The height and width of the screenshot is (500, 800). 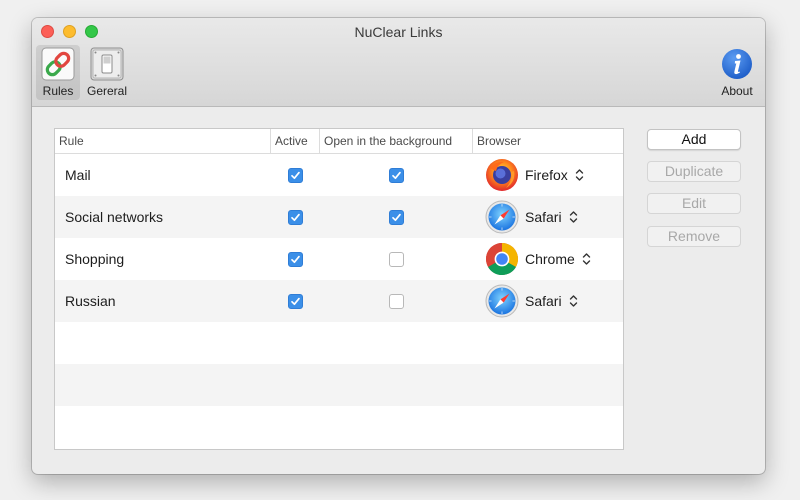 I want to click on toolbar-general-tab: Gereral, so click(x=107, y=72).